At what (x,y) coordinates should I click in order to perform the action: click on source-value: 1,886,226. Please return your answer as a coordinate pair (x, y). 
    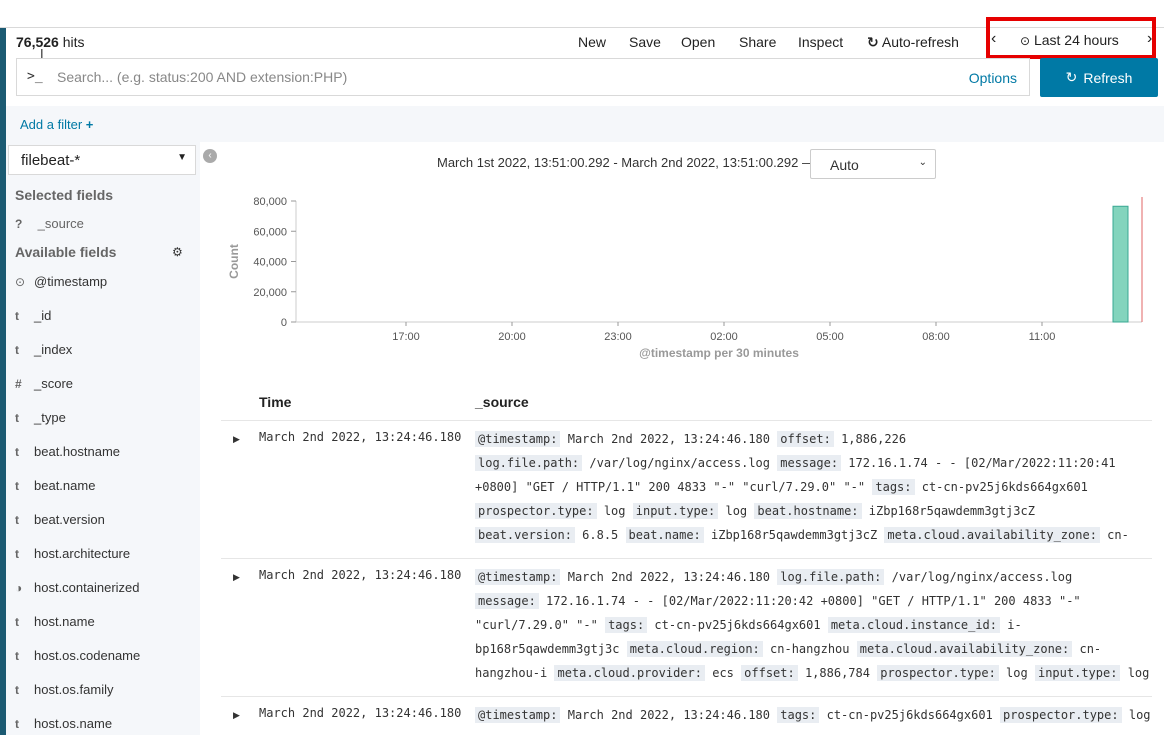
    Looking at the image, I should click on (874, 439).